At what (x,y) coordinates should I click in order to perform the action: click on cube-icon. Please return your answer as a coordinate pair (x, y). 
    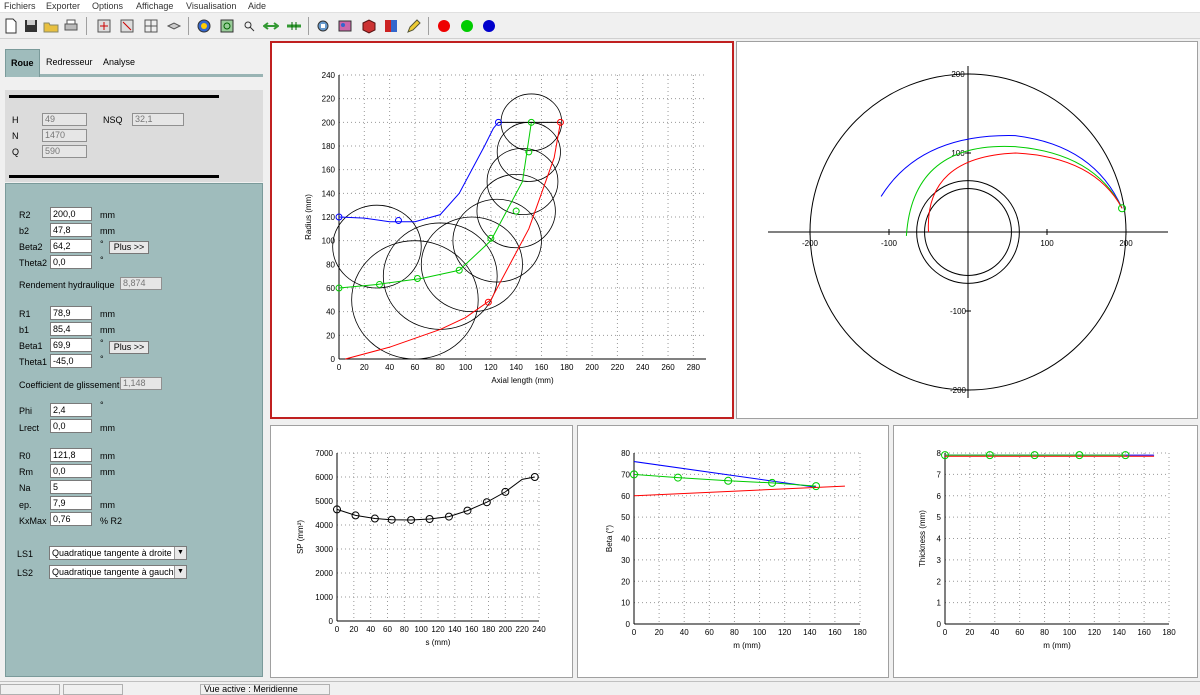
    Looking at the image, I should click on (369, 25).